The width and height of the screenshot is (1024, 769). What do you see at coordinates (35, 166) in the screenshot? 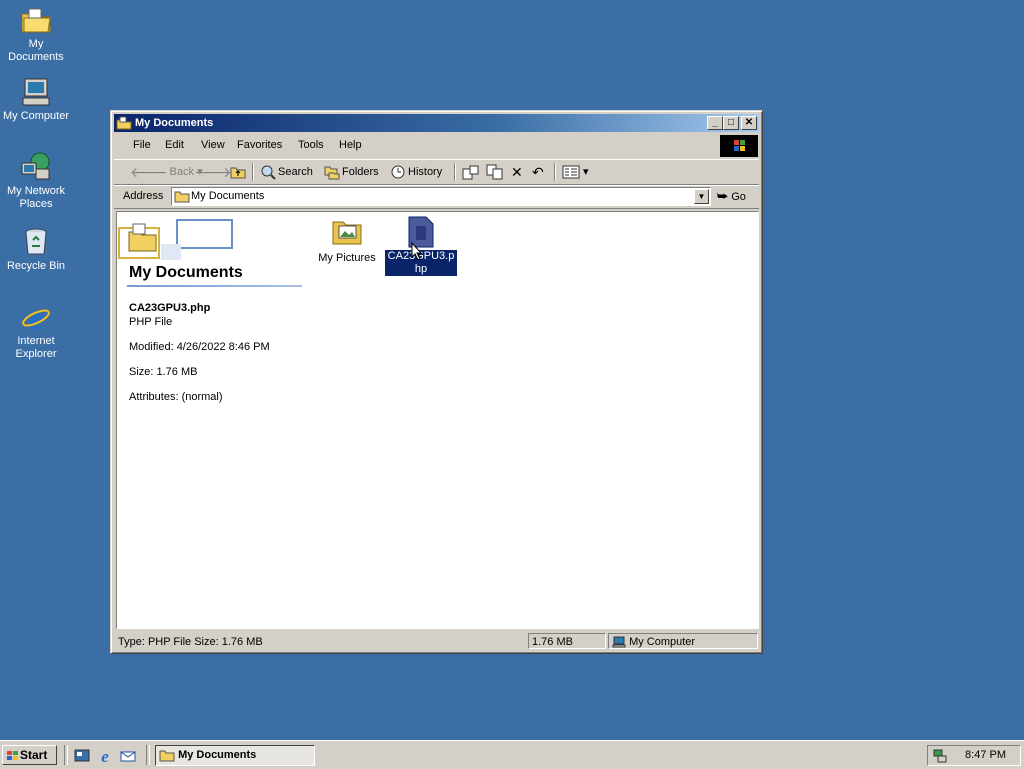
I see `network-places-icon` at bounding box center [35, 166].